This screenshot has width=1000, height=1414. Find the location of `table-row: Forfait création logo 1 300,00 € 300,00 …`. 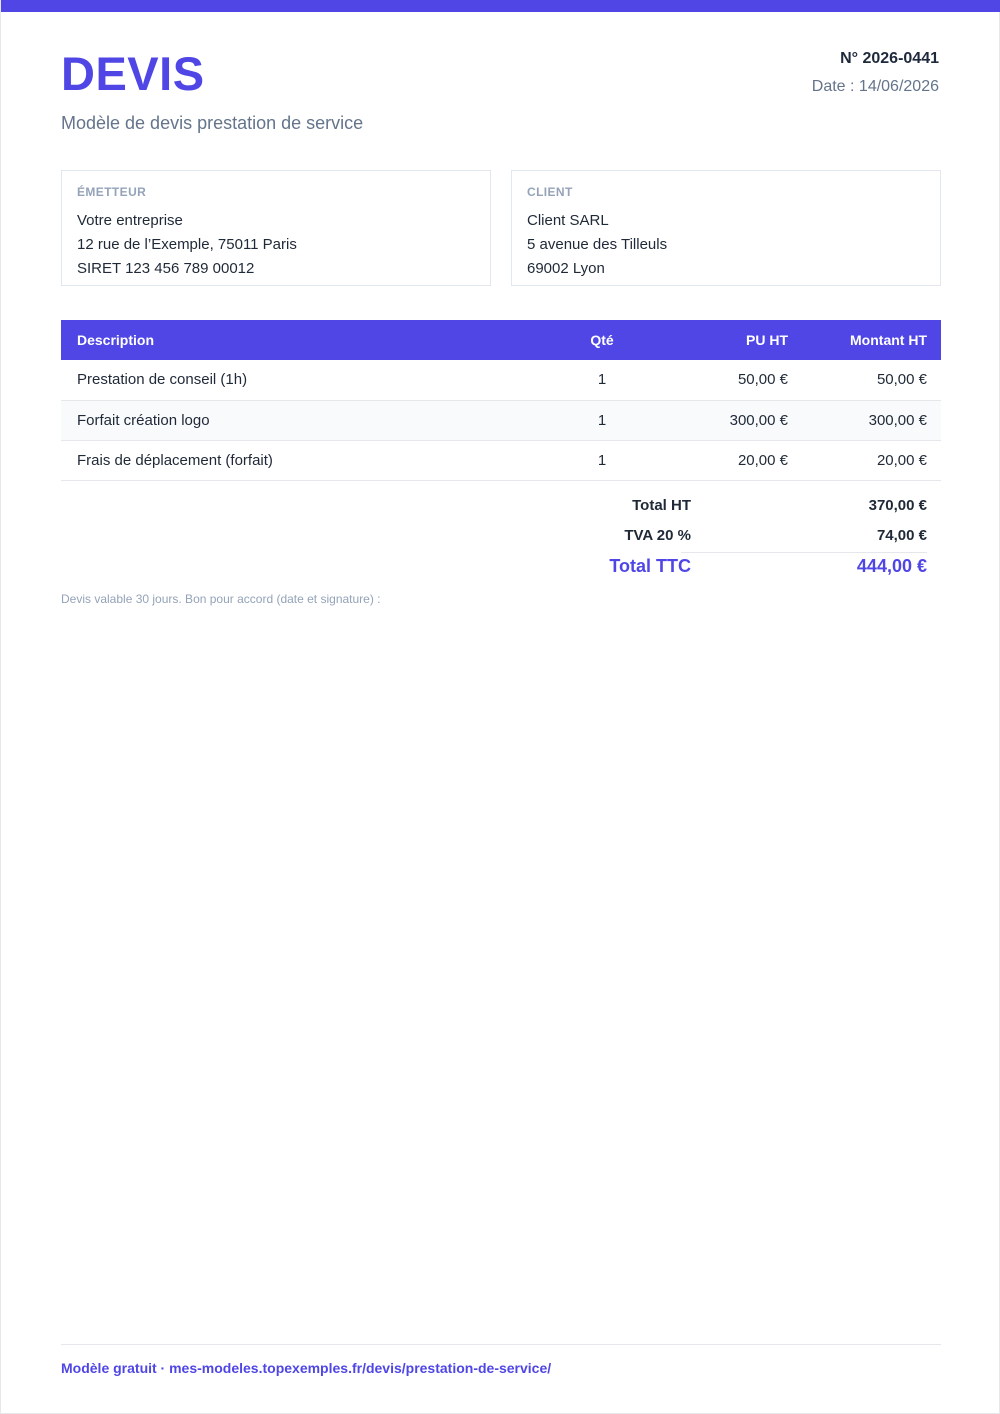

table-row: Forfait création logo 1 300,00 € 300,00 … is located at coordinates (501, 420).